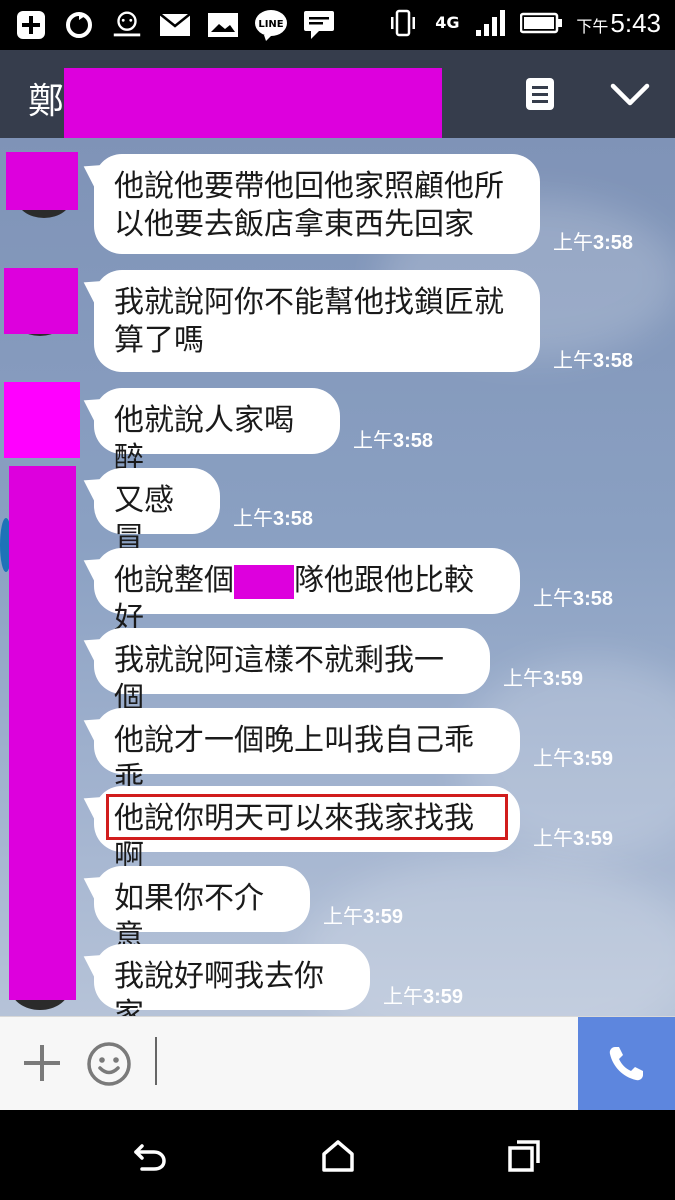 This screenshot has height=1200, width=675. I want to click on message-text-line: 又感冒, so click(144, 519).